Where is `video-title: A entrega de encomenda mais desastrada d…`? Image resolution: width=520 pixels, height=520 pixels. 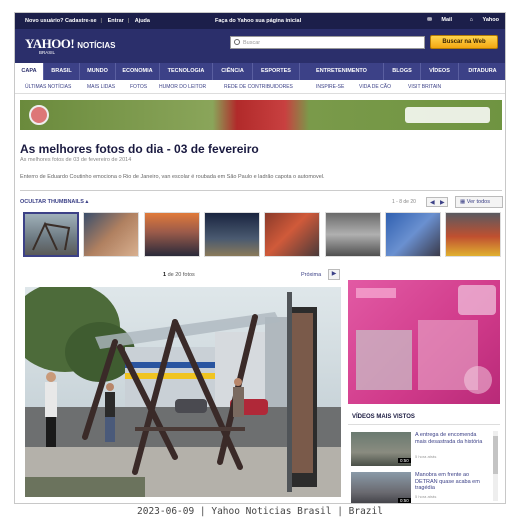 video-title: A entrega de encomenda mais desastrada d… is located at coordinates (451, 438).